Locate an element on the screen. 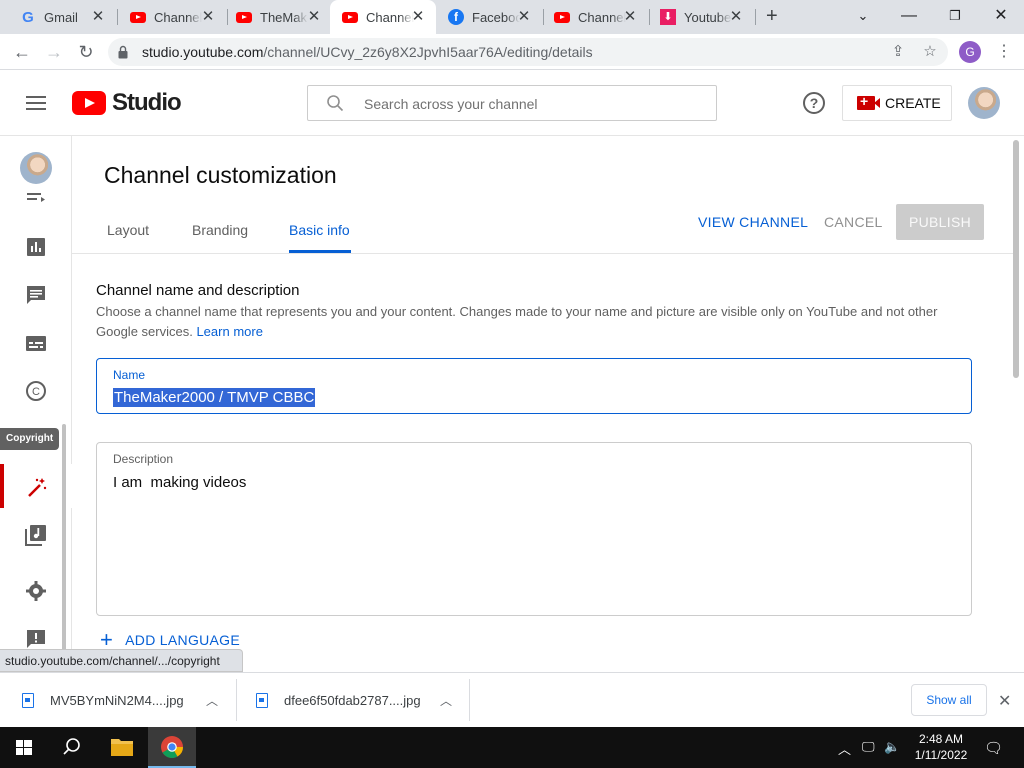 The image size is (1024, 768). nav-item-subtitles is located at coordinates (36, 342).